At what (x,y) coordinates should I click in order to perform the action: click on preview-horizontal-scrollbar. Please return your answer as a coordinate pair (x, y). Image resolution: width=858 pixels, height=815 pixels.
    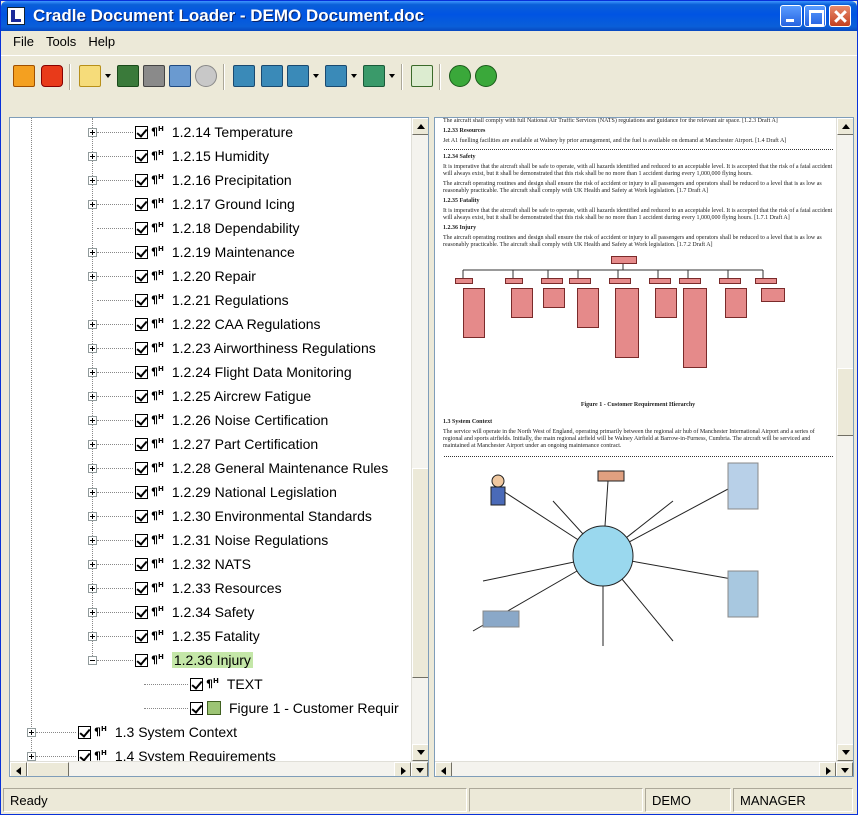
    Looking at the image, I should click on (644, 768).